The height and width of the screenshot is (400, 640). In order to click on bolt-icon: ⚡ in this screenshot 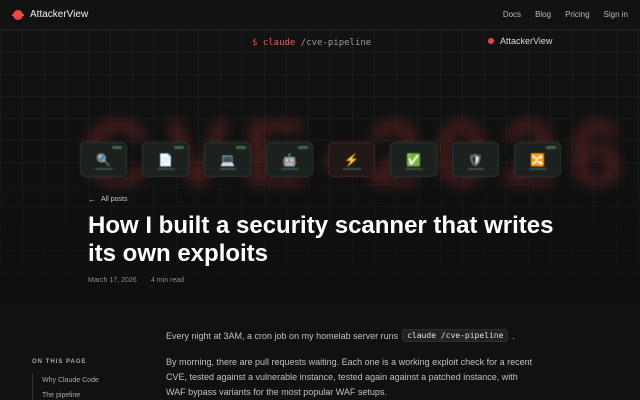, I will do `click(351, 159)`.